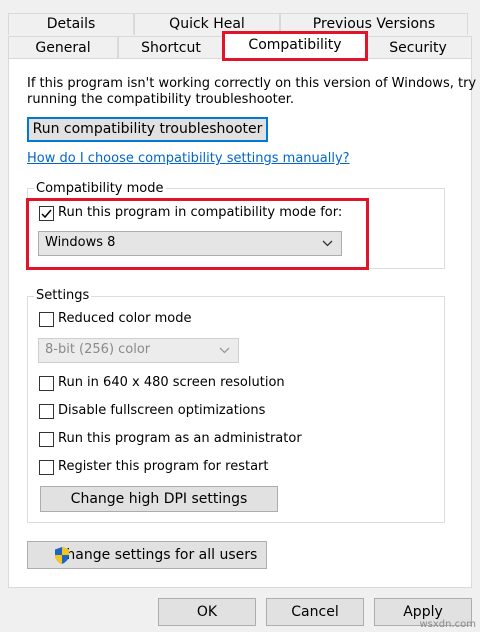 The width and height of the screenshot is (480, 632). Describe the element at coordinates (163, 466) in the screenshot. I see `register-restart-label: Register this program for restart` at that location.